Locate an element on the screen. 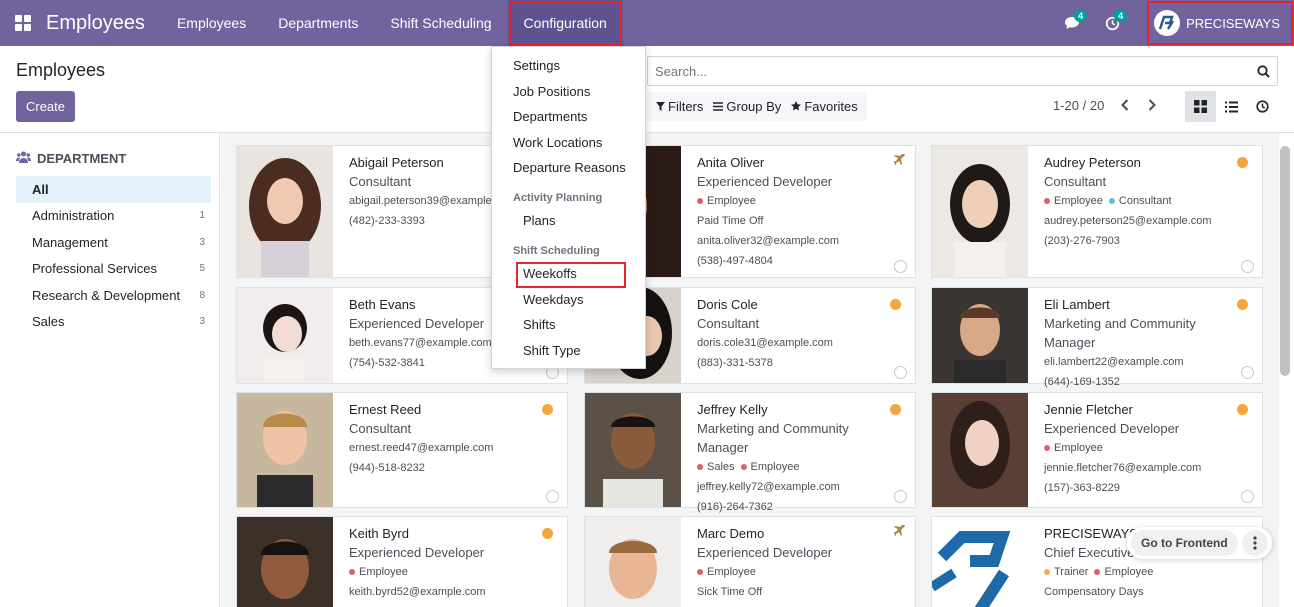 This screenshot has height=607, width=1294. dropdown-item-settings: Settings is located at coordinates (536, 65).